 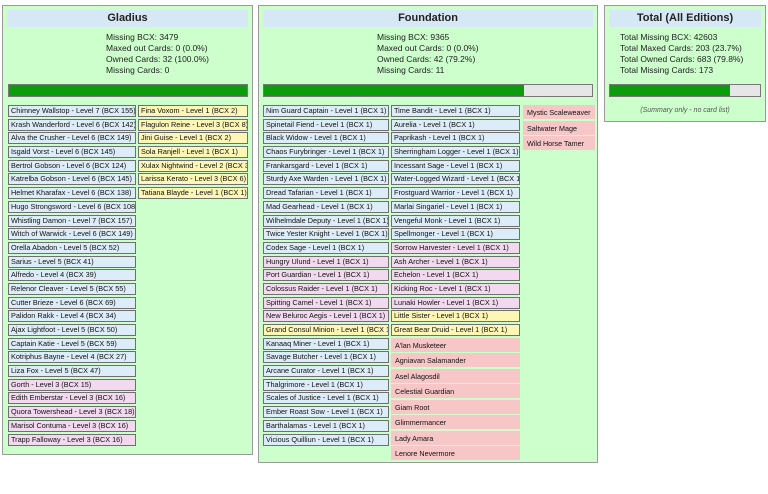 What do you see at coordinates (326, 412) in the screenshot?
I see `card-item: Ember Roast Sow - Level 1 (BCX 1)` at bounding box center [326, 412].